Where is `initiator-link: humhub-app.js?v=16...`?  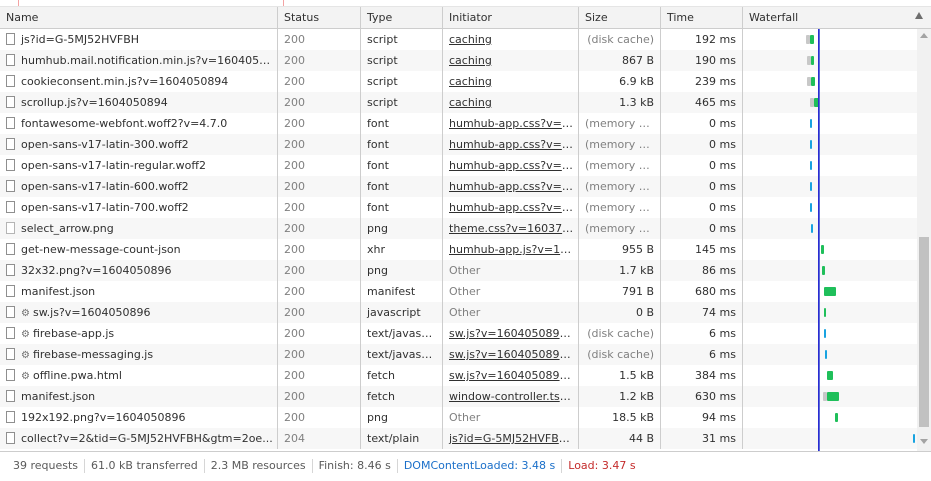 initiator-link: humhub-app.js?v=16... is located at coordinates (513, 249).